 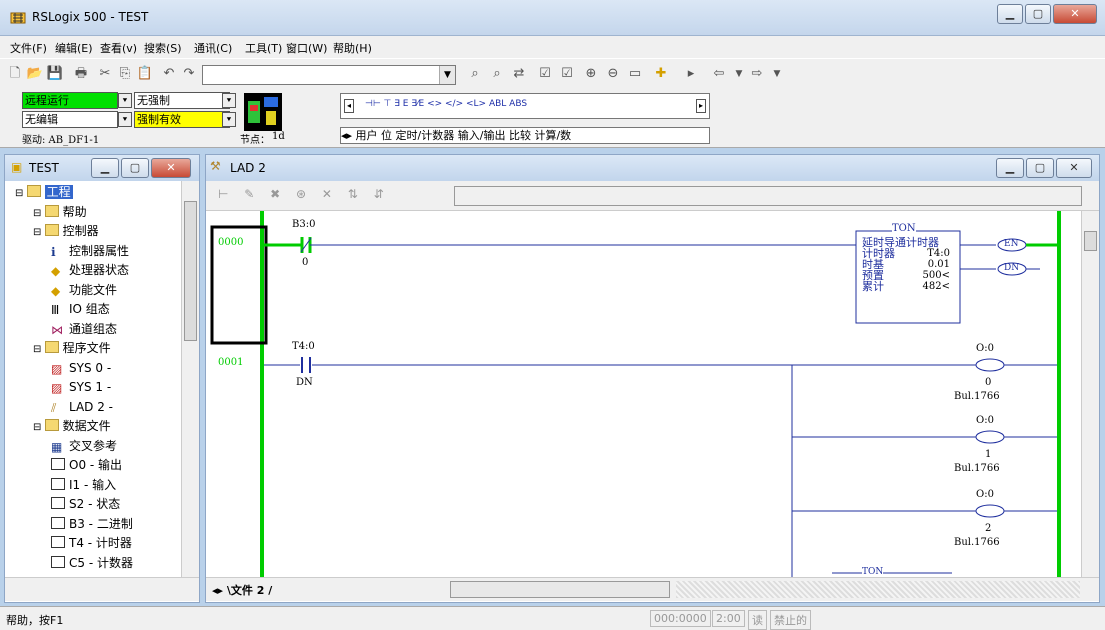 I want to click on undo-icon: ↶, so click(x=169, y=74).